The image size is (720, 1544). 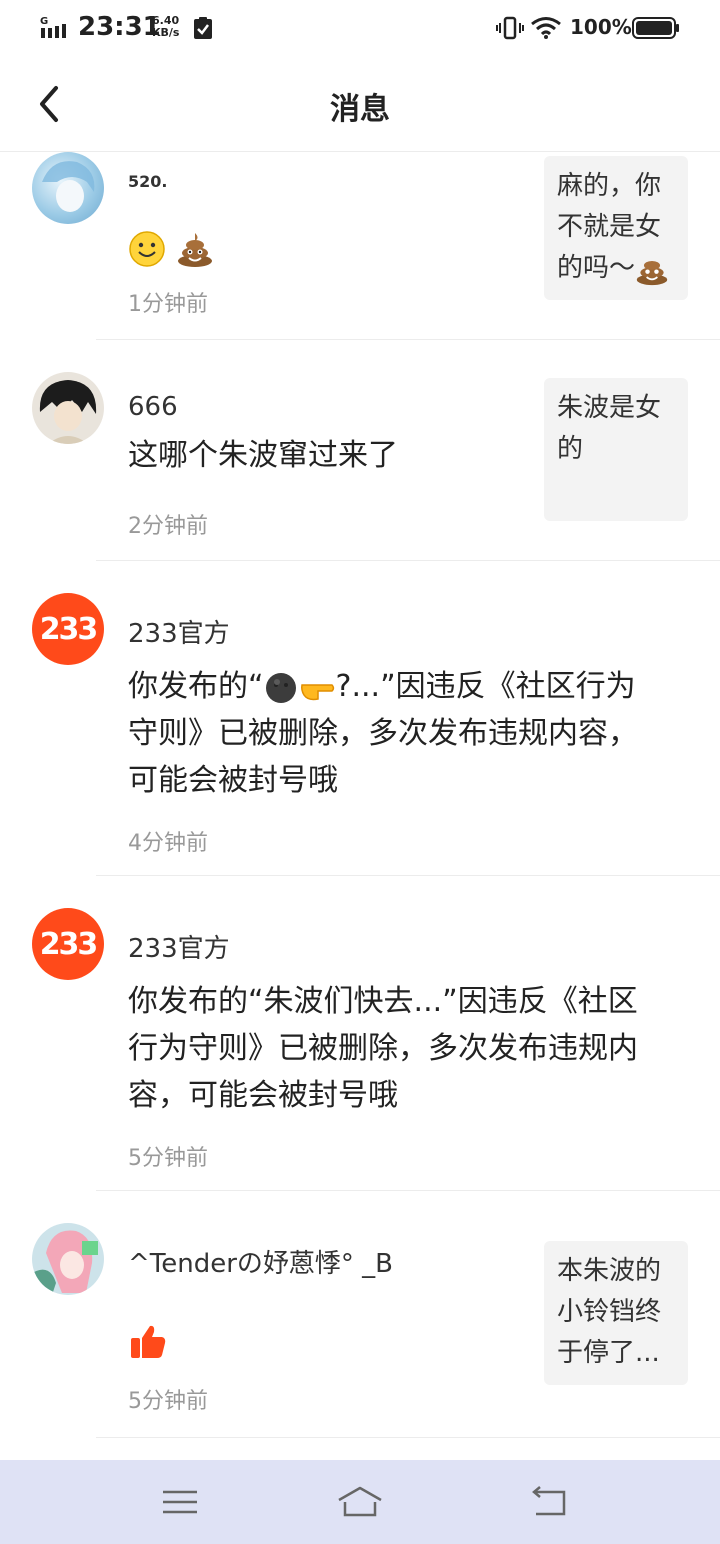 I want to click on dark-face-emoji-icon, so click(x=280, y=687).